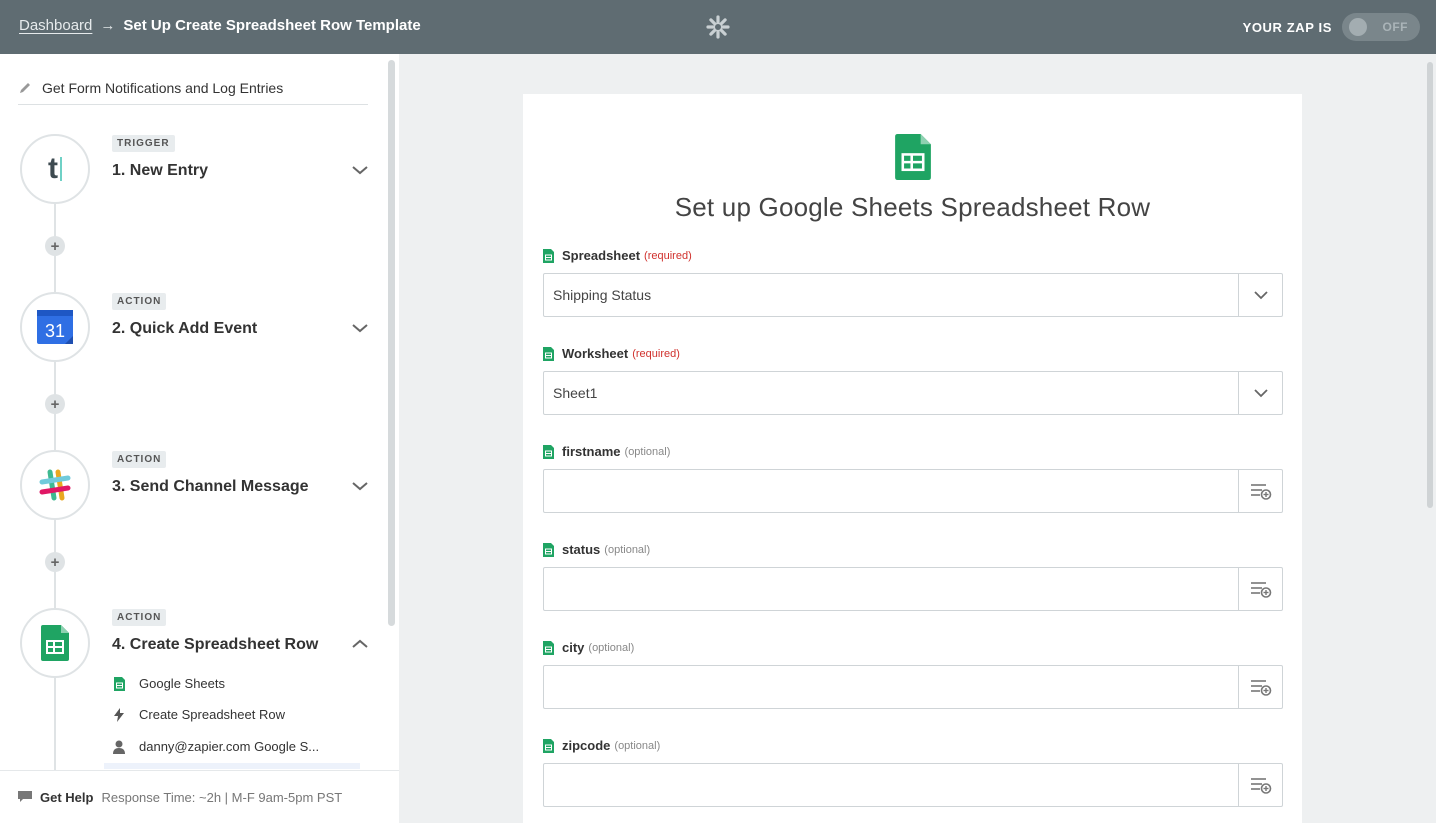 This screenshot has height=823, width=1436. Describe the element at coordinates (586, 745) in the screenshot. I see `field-name: zipcode` at that location.